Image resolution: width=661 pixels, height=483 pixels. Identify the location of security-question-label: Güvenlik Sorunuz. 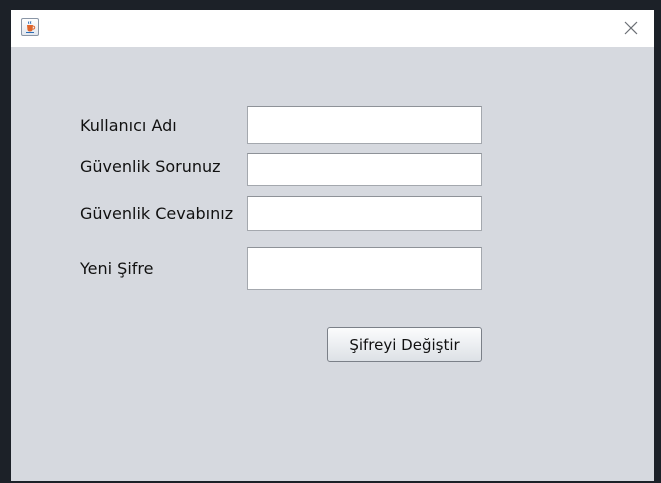
(150, 166).